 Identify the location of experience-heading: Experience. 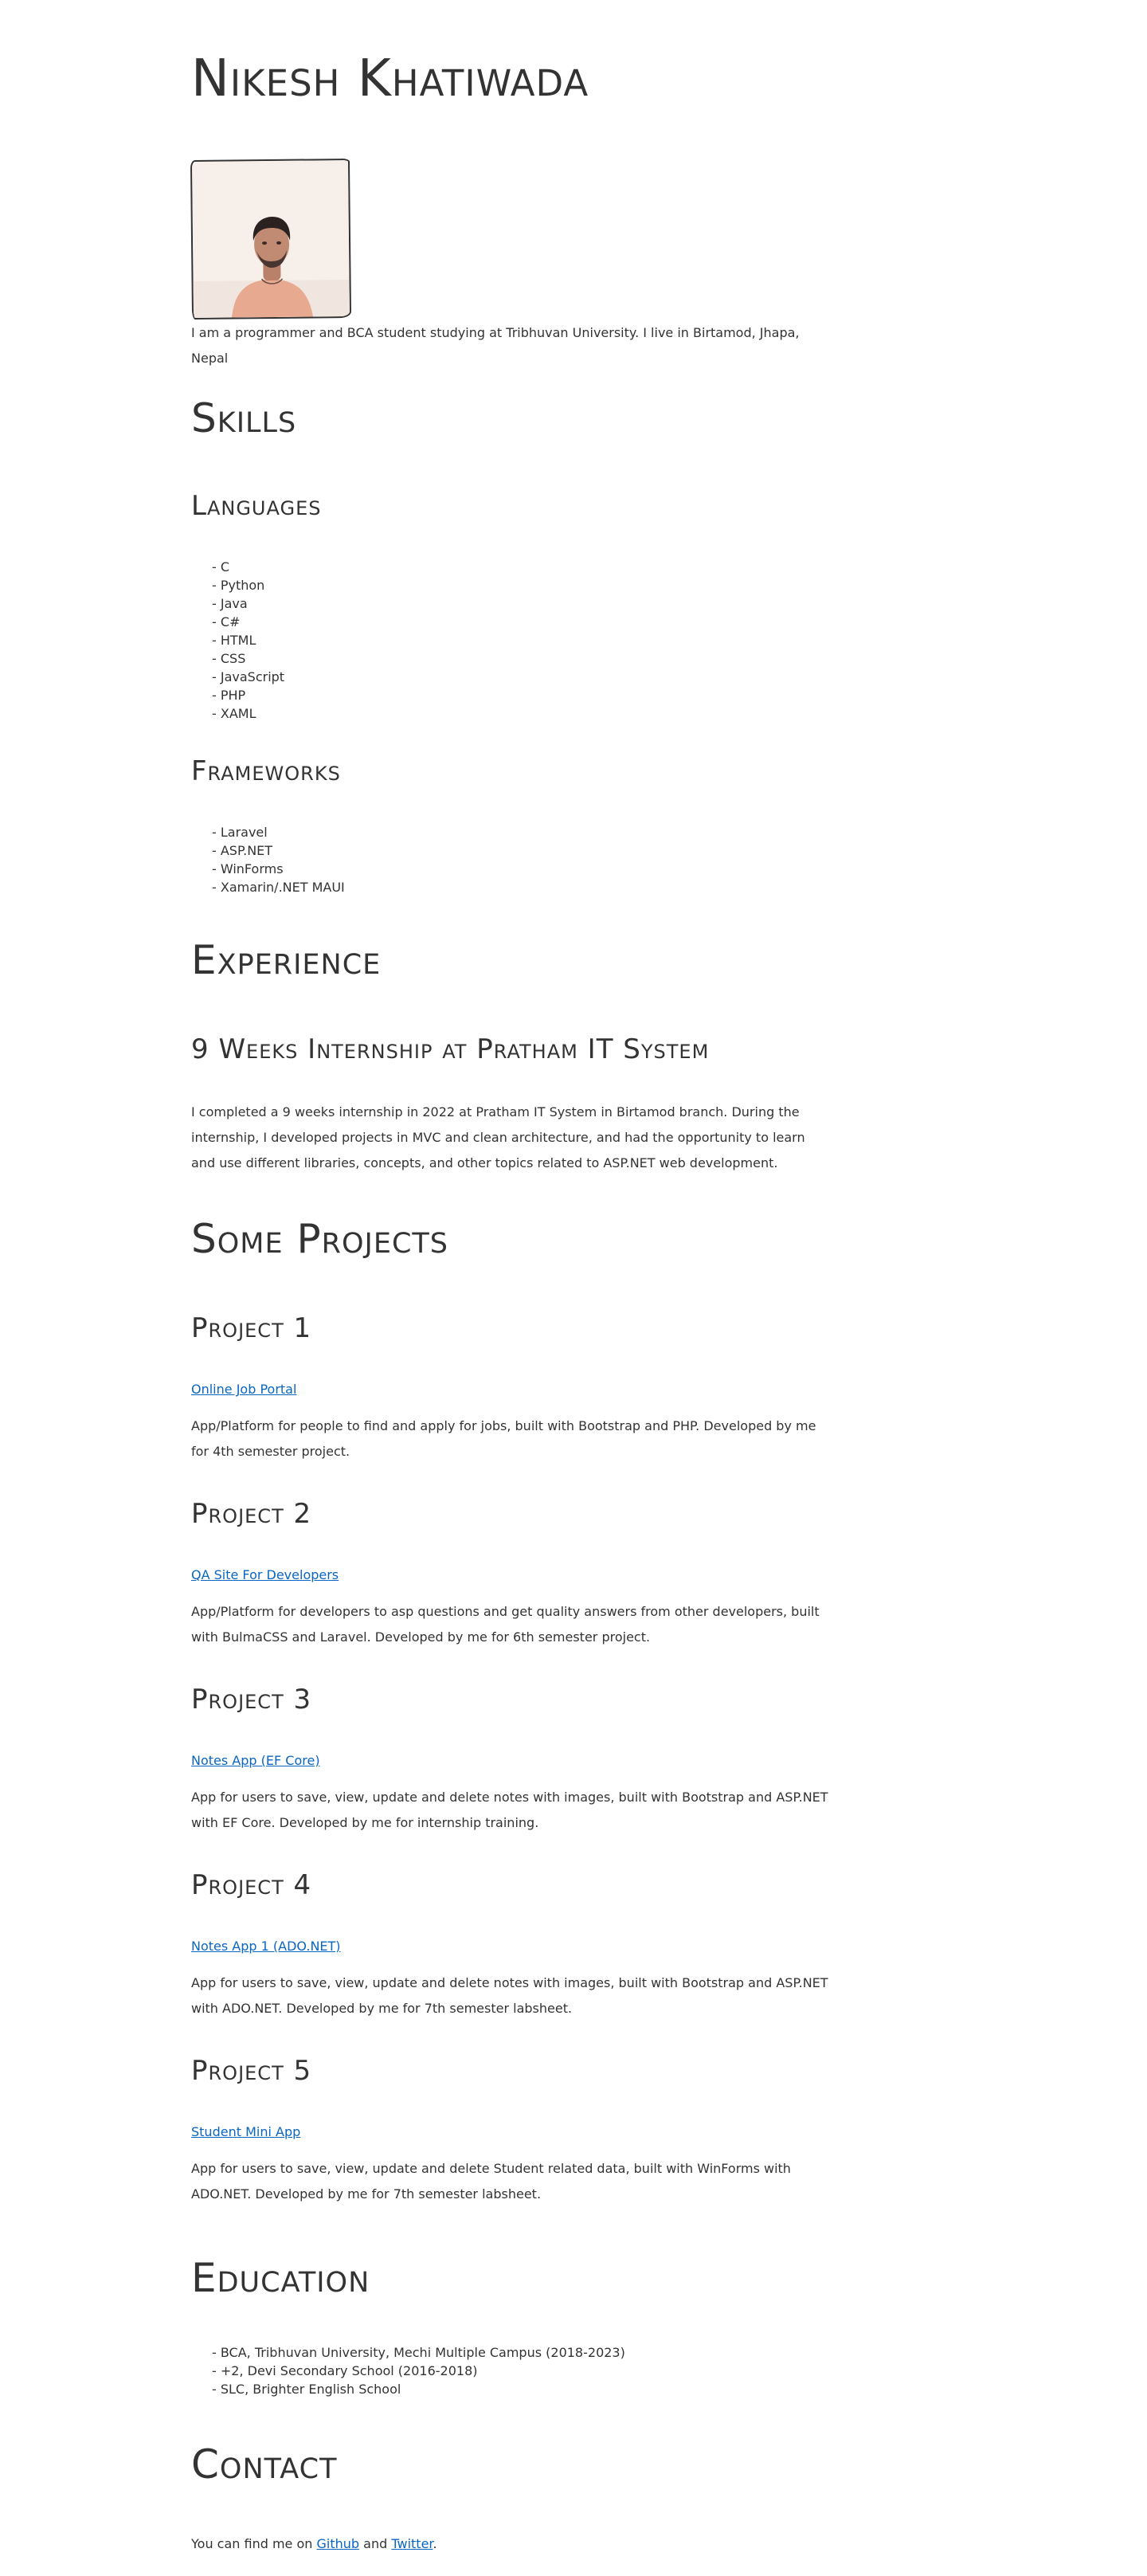
(286, 960).